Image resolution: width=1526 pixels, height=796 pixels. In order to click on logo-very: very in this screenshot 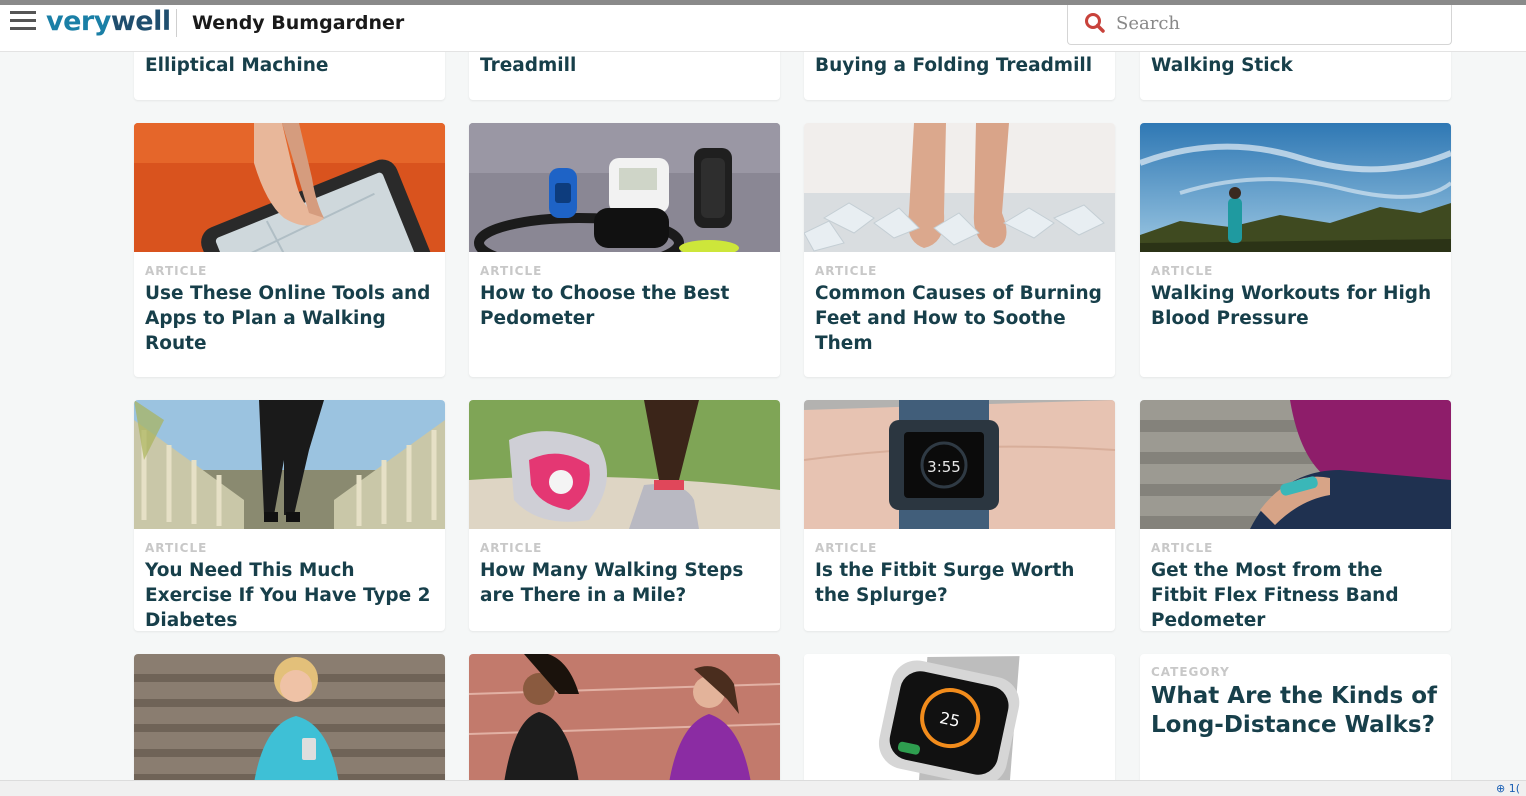, I will do `click(78, 21)`.